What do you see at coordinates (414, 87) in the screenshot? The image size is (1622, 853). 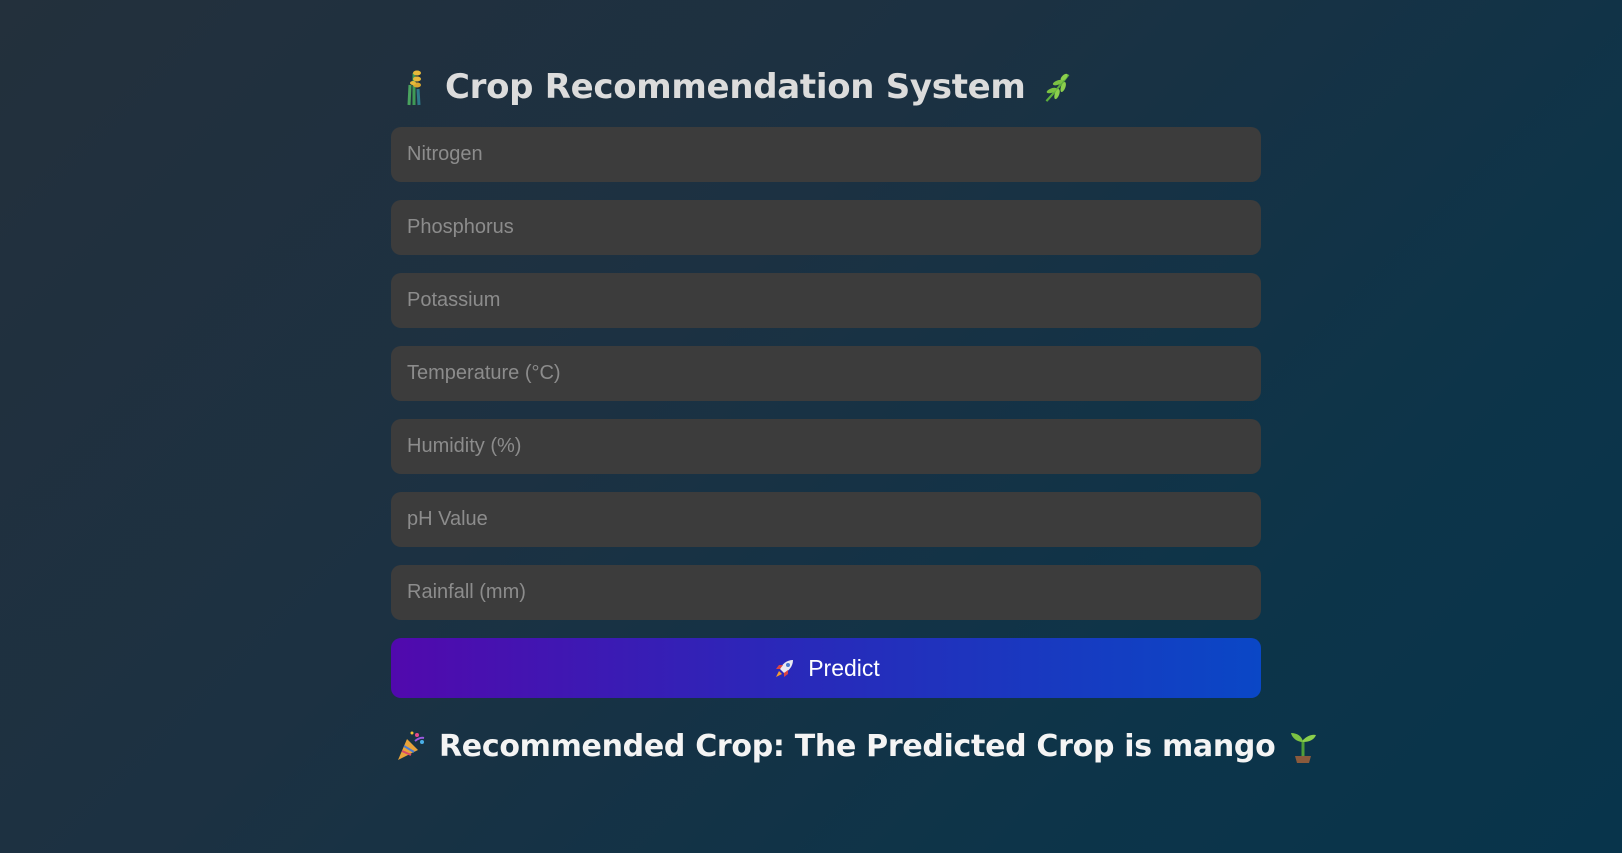 I see `wheat-icon` at bounding box center [414, 87].